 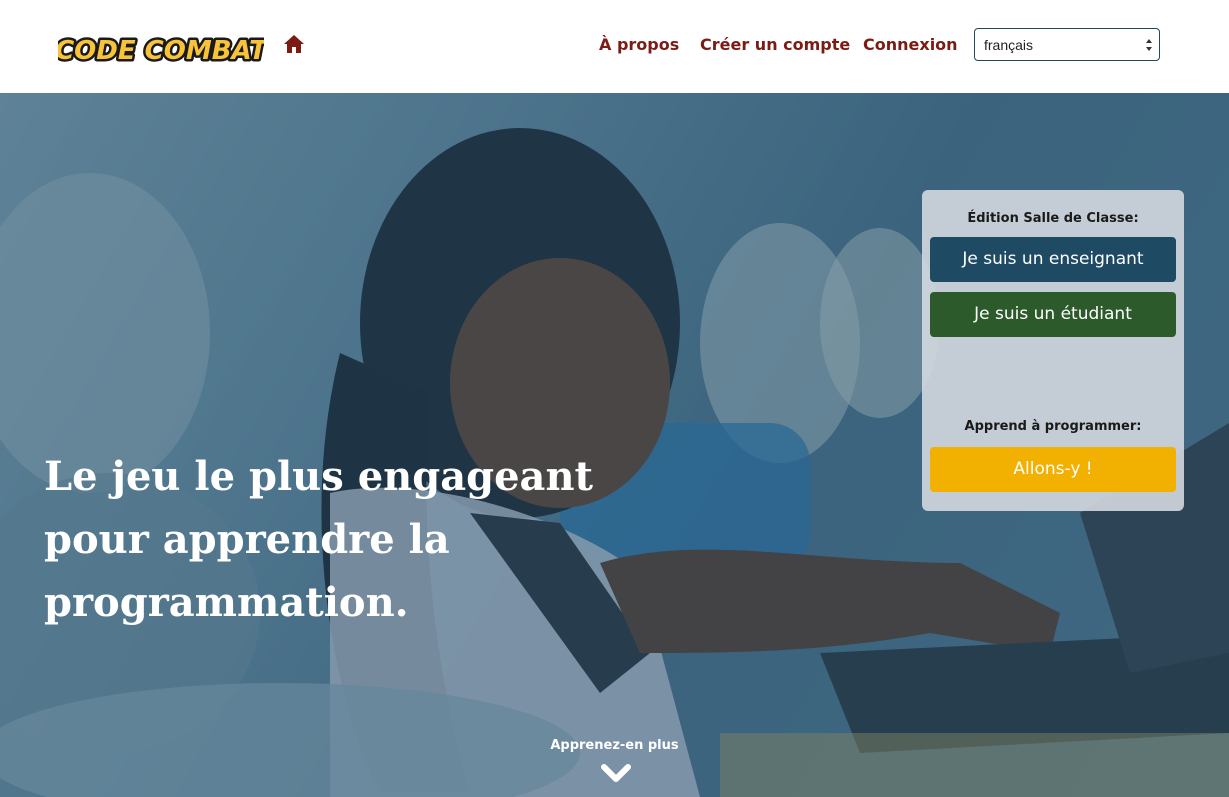 I want to click on nav-link-login: Connexion, so click(x=910, y=44).